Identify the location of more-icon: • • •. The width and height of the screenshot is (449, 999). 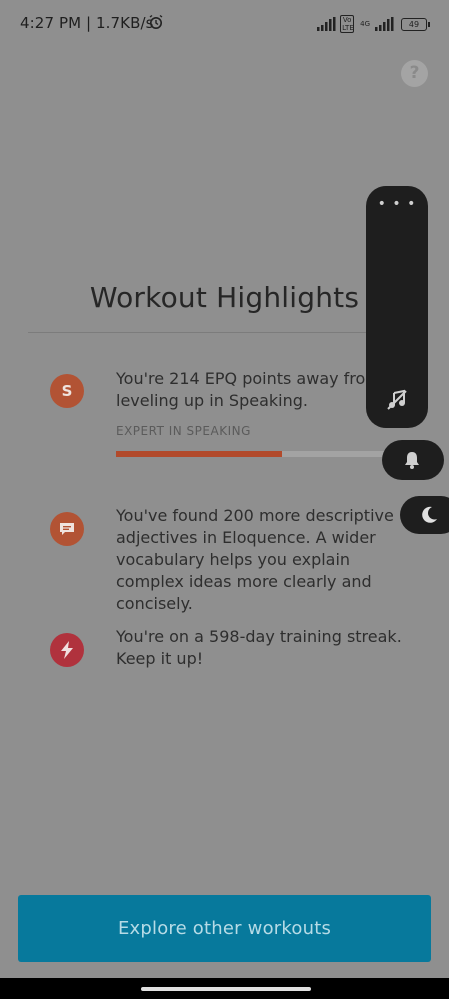
(397, 204).